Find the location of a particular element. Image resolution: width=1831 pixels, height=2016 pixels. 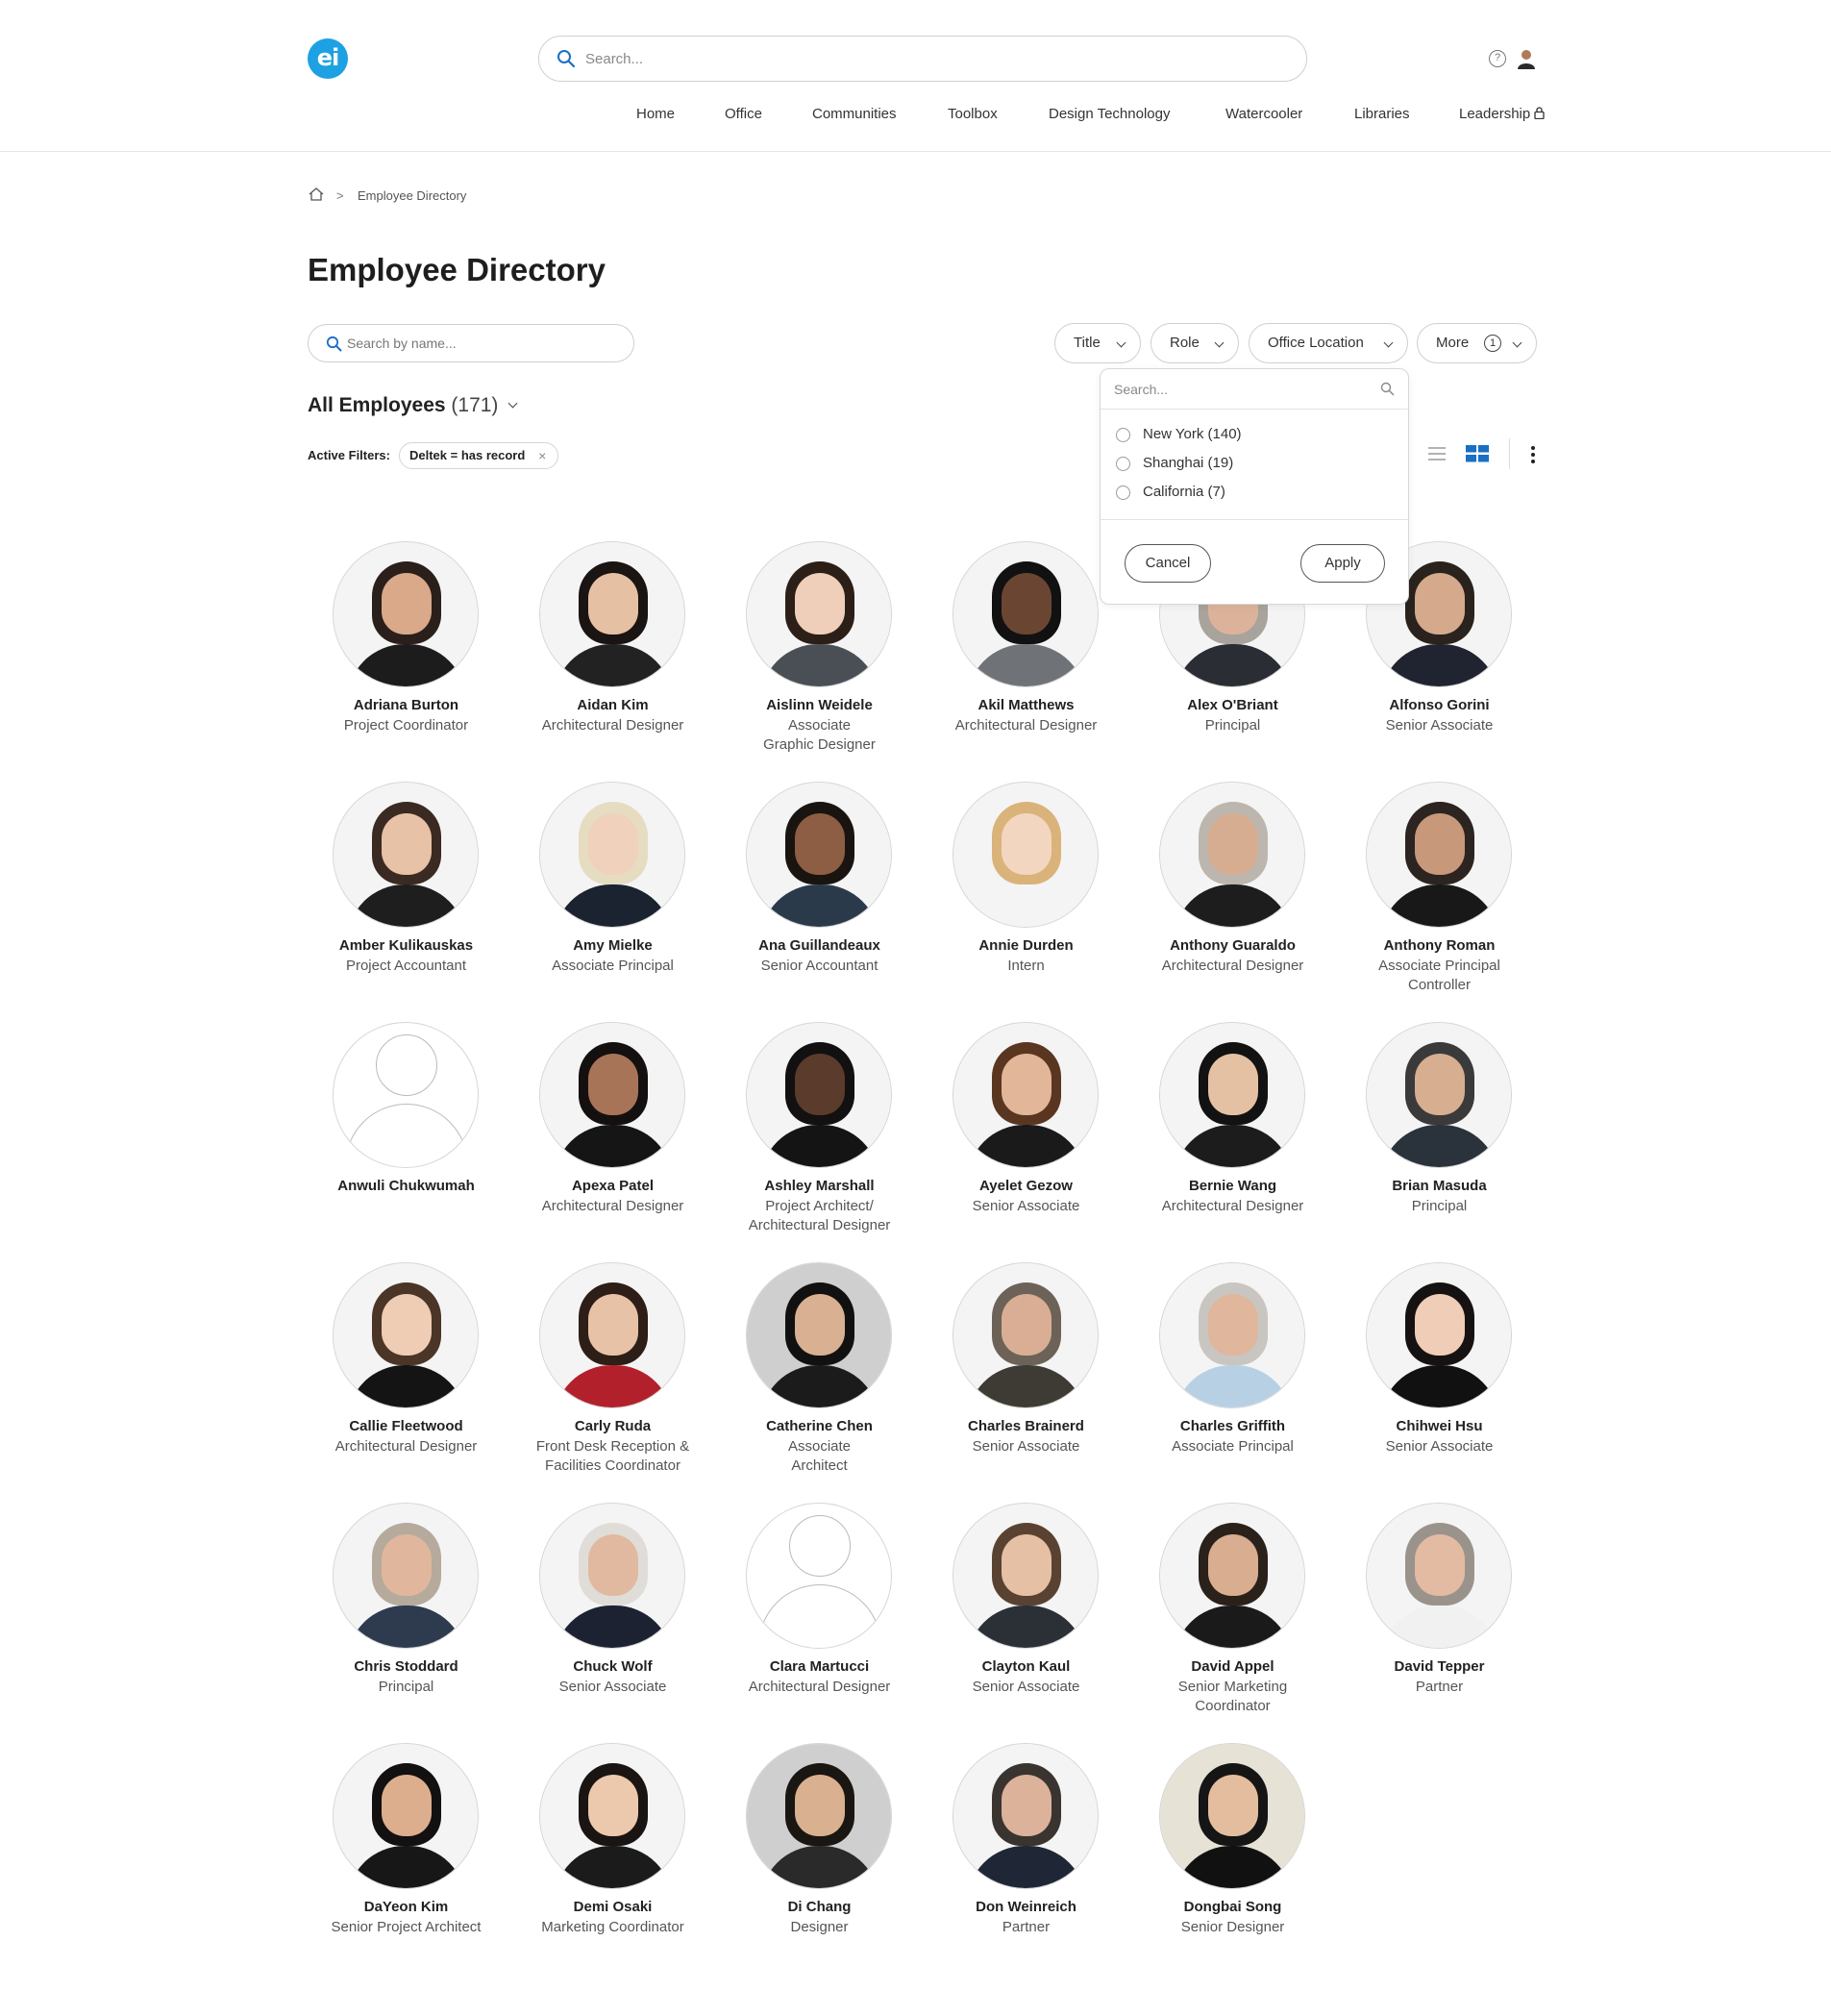

global-search-bar is located at coordinates (922, 59).